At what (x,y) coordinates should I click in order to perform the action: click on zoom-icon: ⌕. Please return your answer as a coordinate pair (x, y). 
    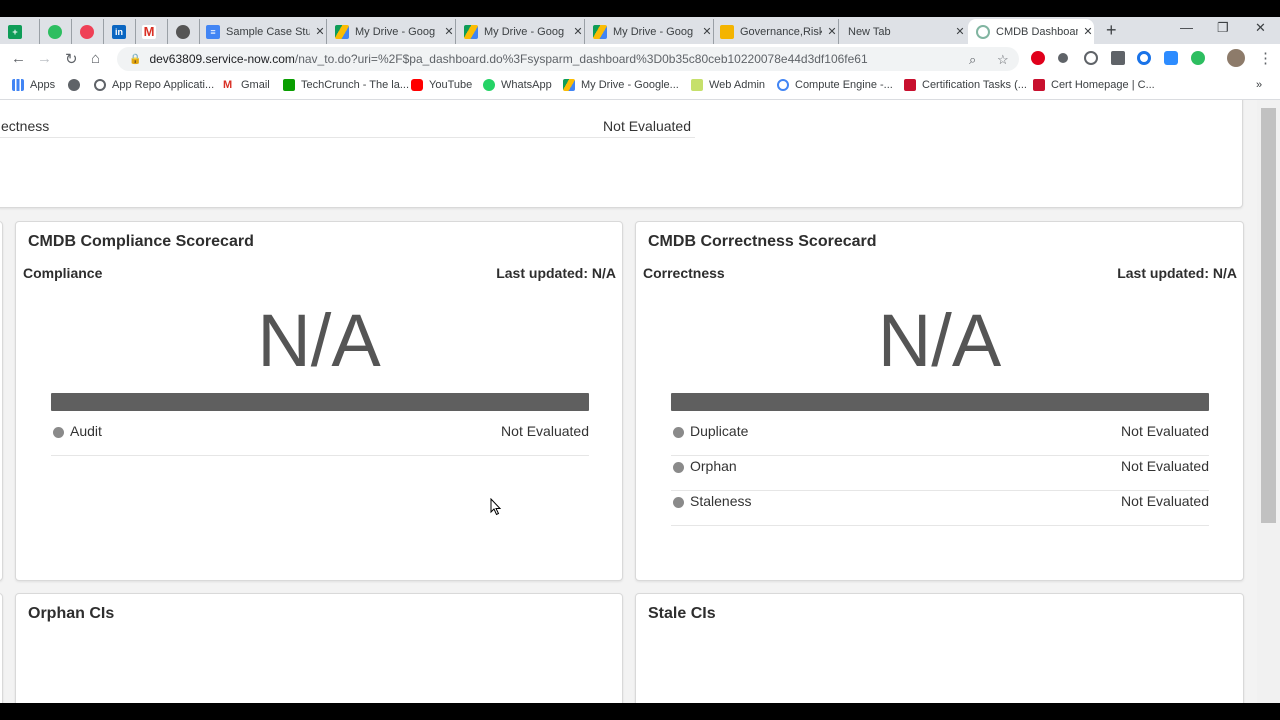
    Looking at the image, I should click on (972, 60).